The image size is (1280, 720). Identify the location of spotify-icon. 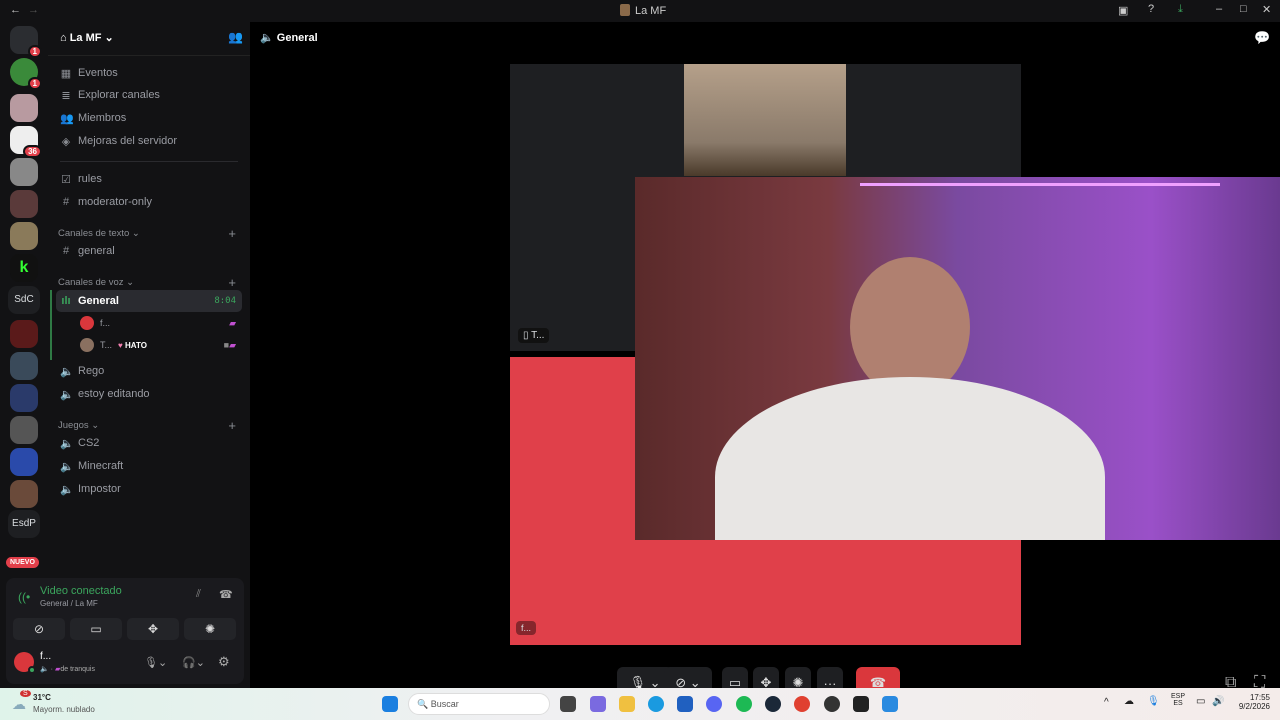
(744, 704).